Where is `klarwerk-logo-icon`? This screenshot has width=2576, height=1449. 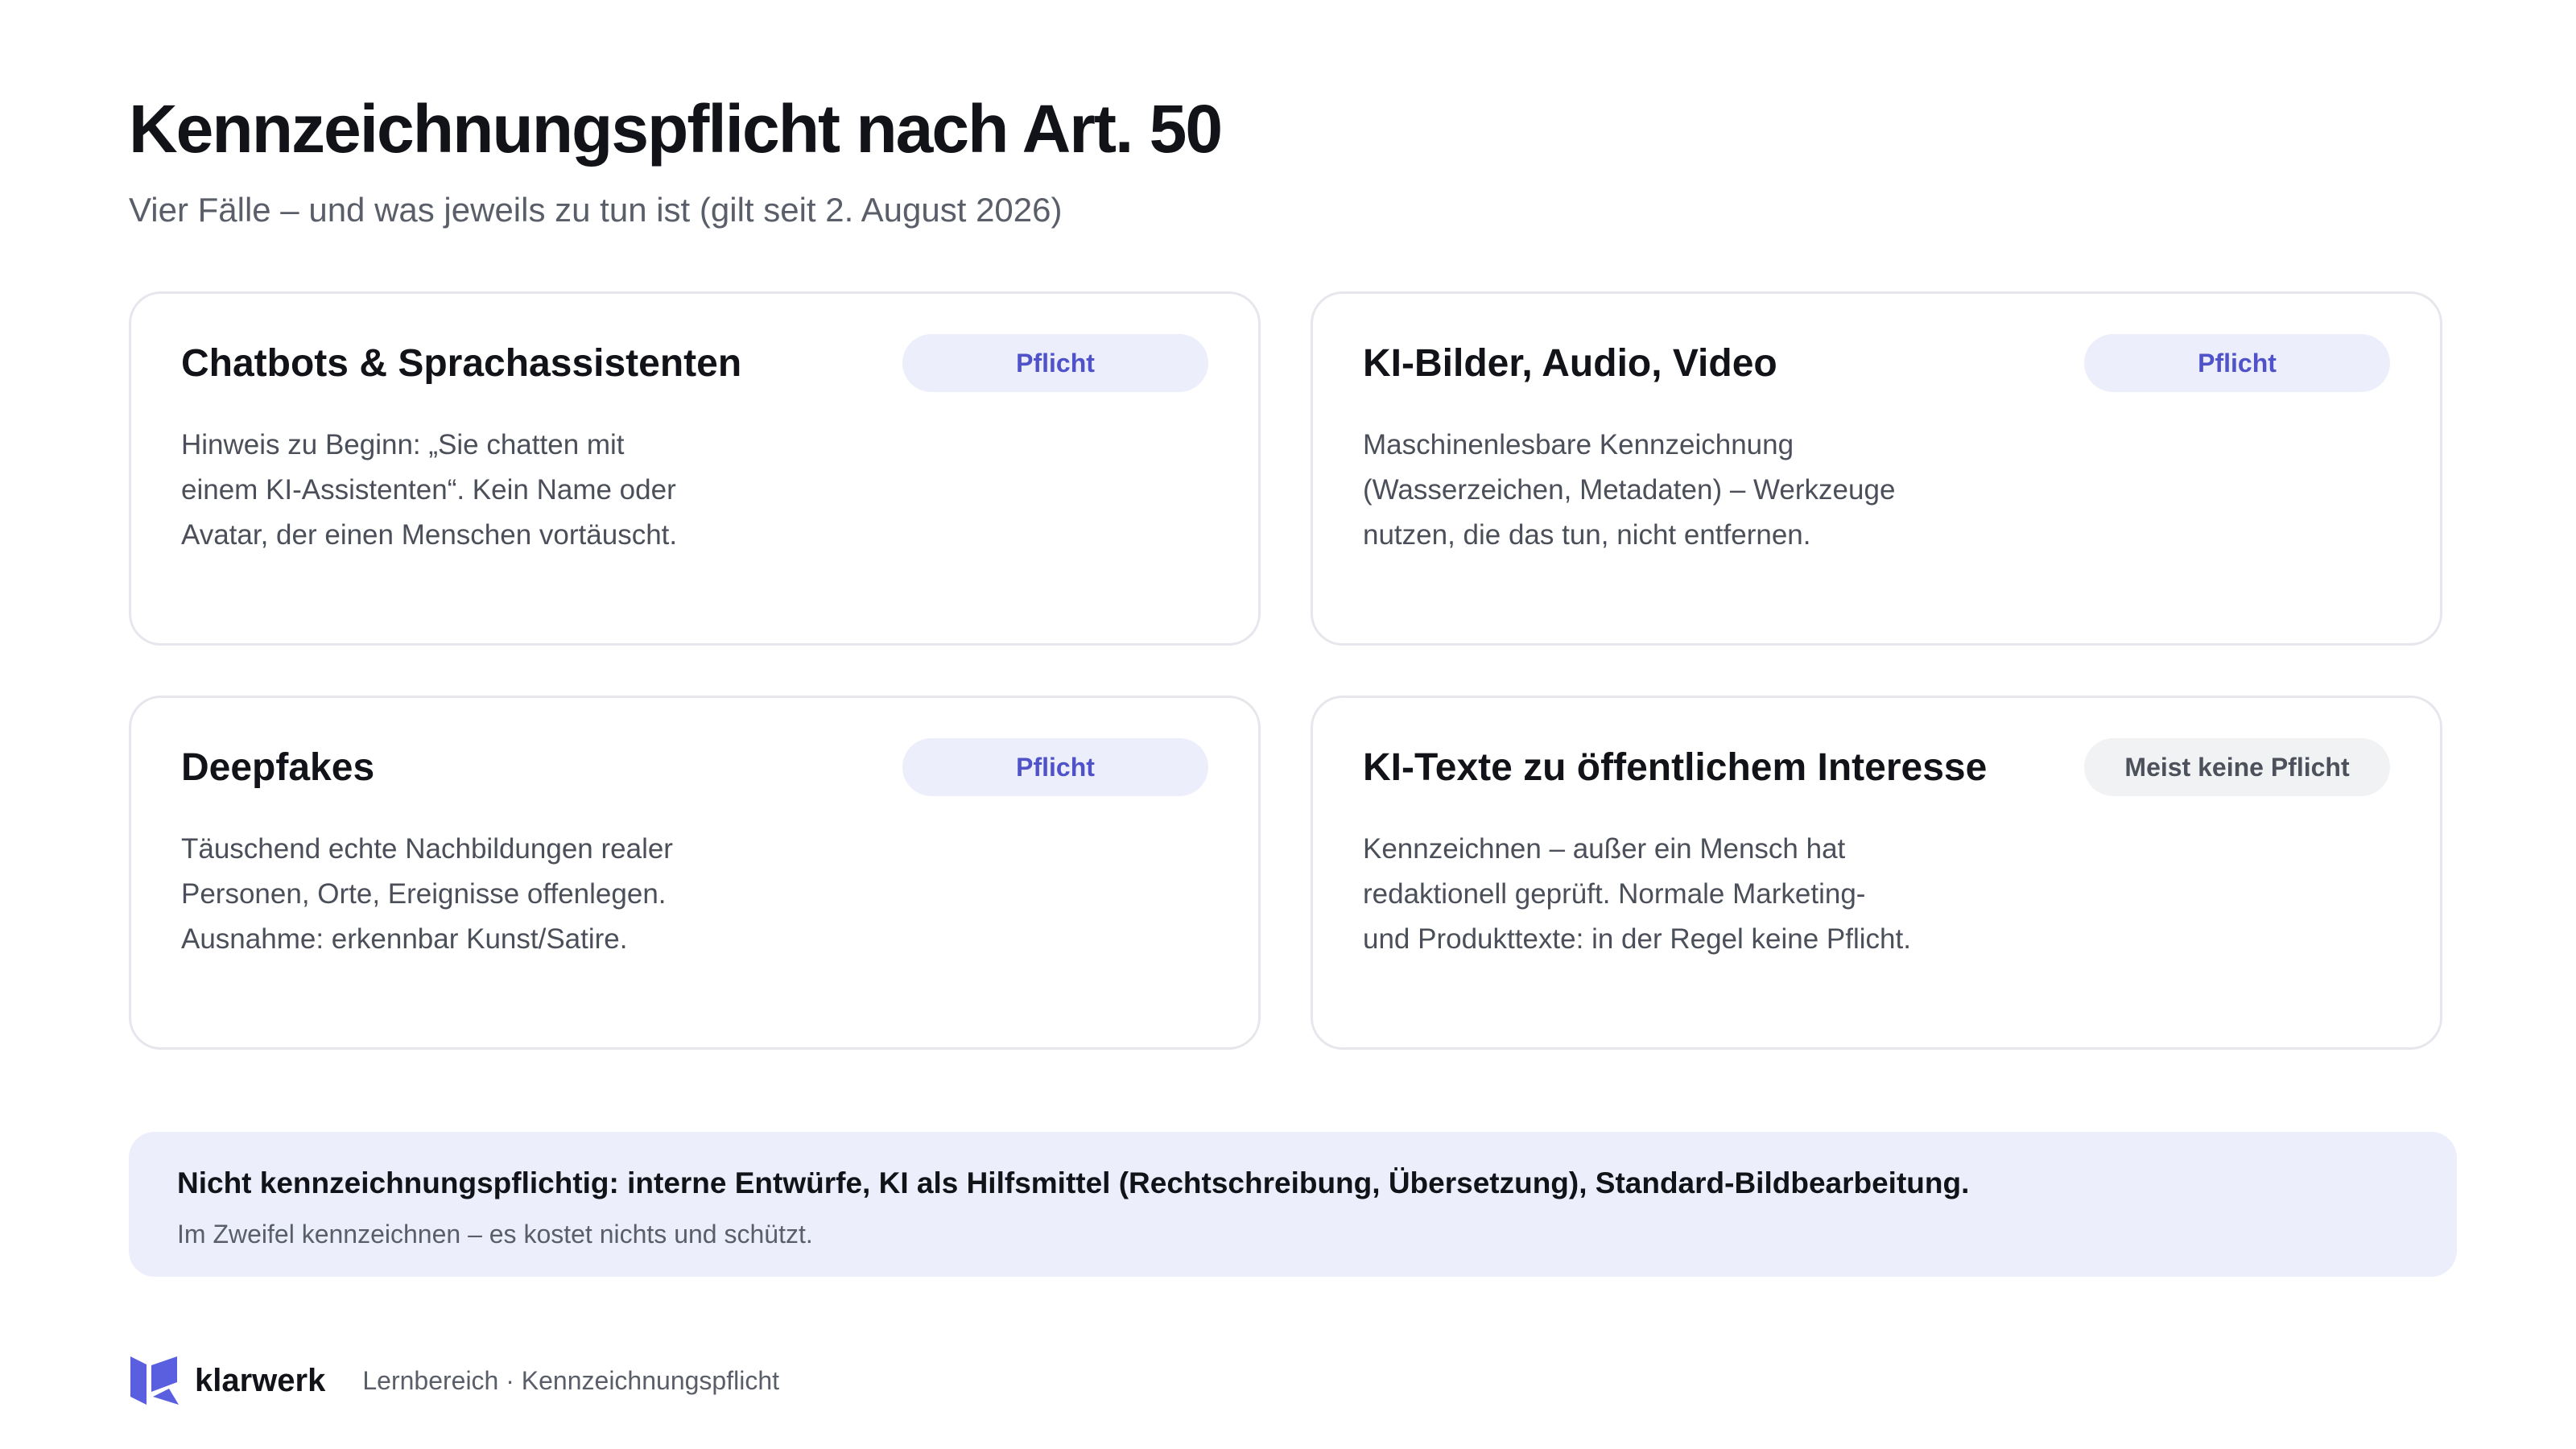 klarwerk-logo-icon is located at coordinates (154, 1380).